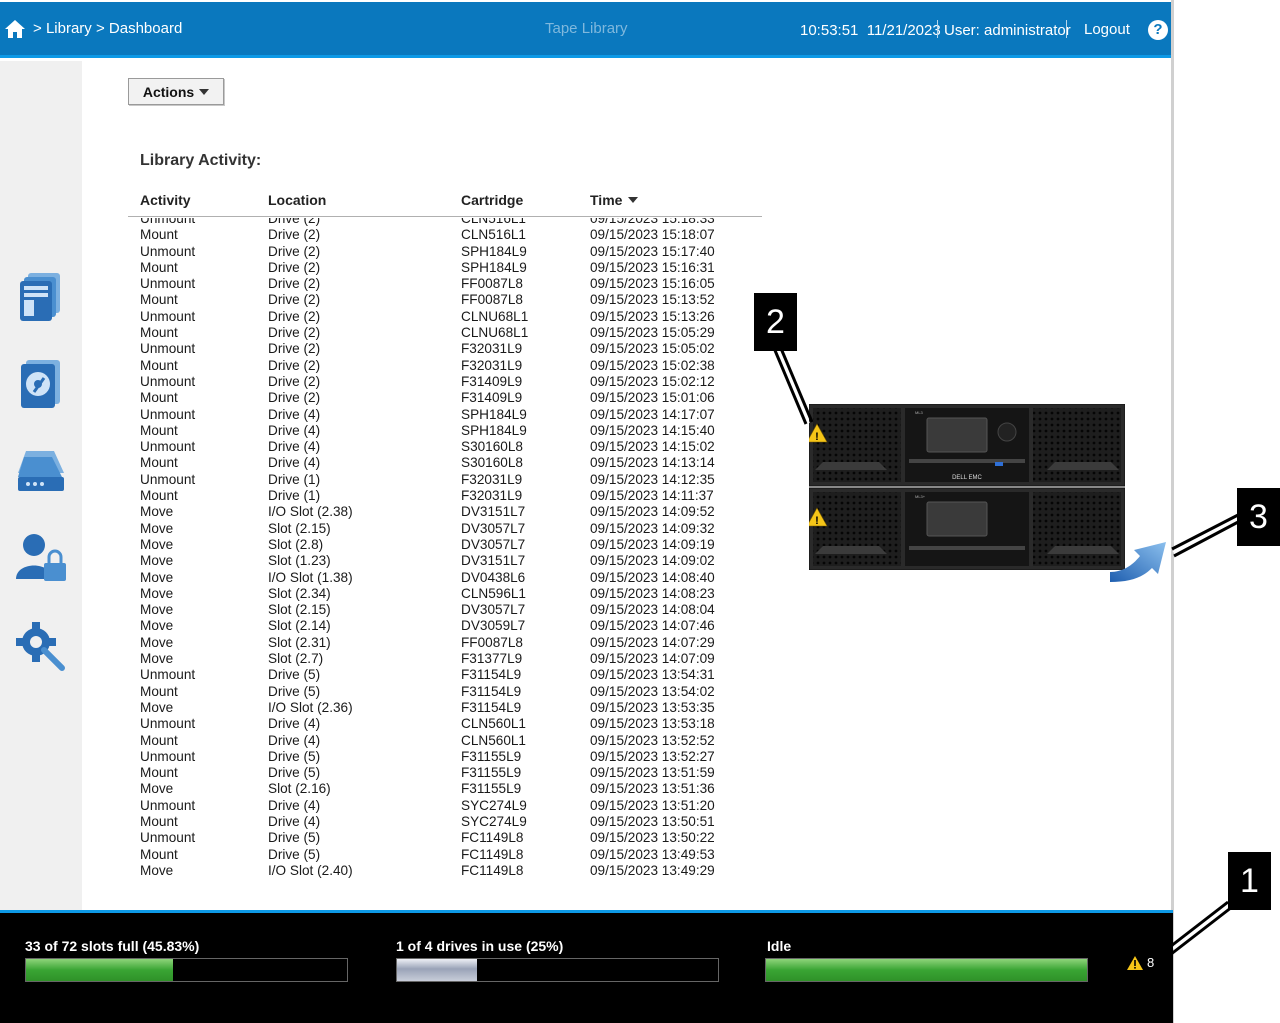 This screenshot has height=1023, width=1280. I want to click on drives-status-label: 1 of 4 drives in use (25%), so click(480, 946).